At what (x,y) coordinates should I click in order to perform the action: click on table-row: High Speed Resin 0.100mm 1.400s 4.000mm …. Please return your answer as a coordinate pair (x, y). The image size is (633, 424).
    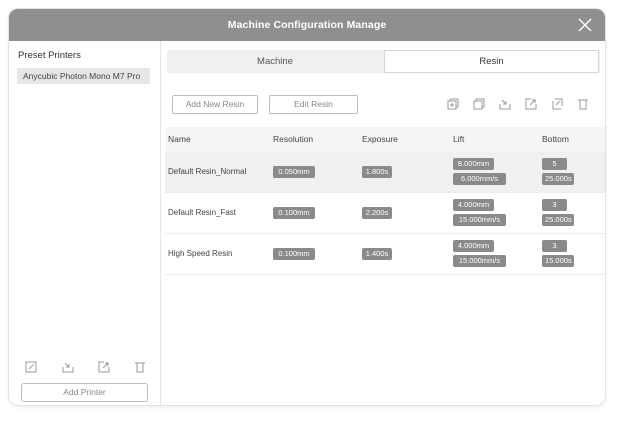
    Looking at the image, I should click on (385, 254).